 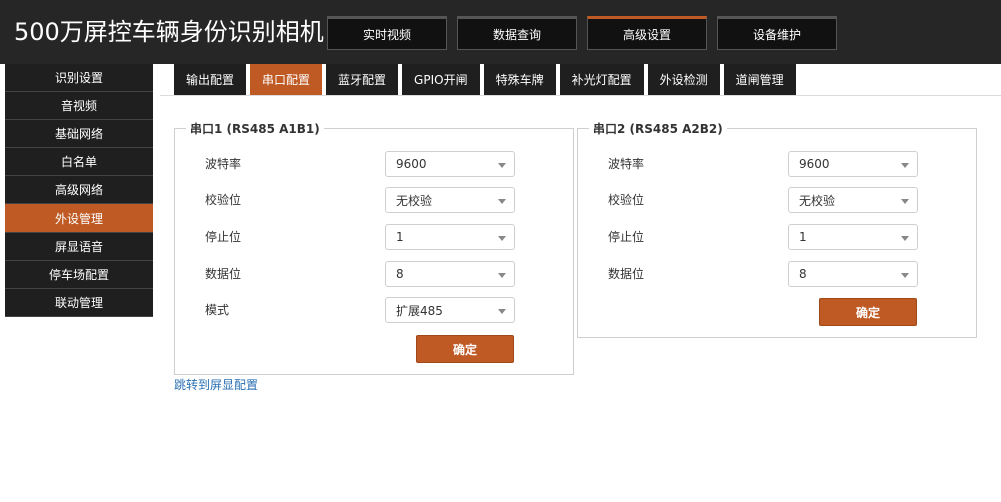 I want to click on serial1-legend: 串口1 (RS485 A1B1), so click(x=255, y=128).